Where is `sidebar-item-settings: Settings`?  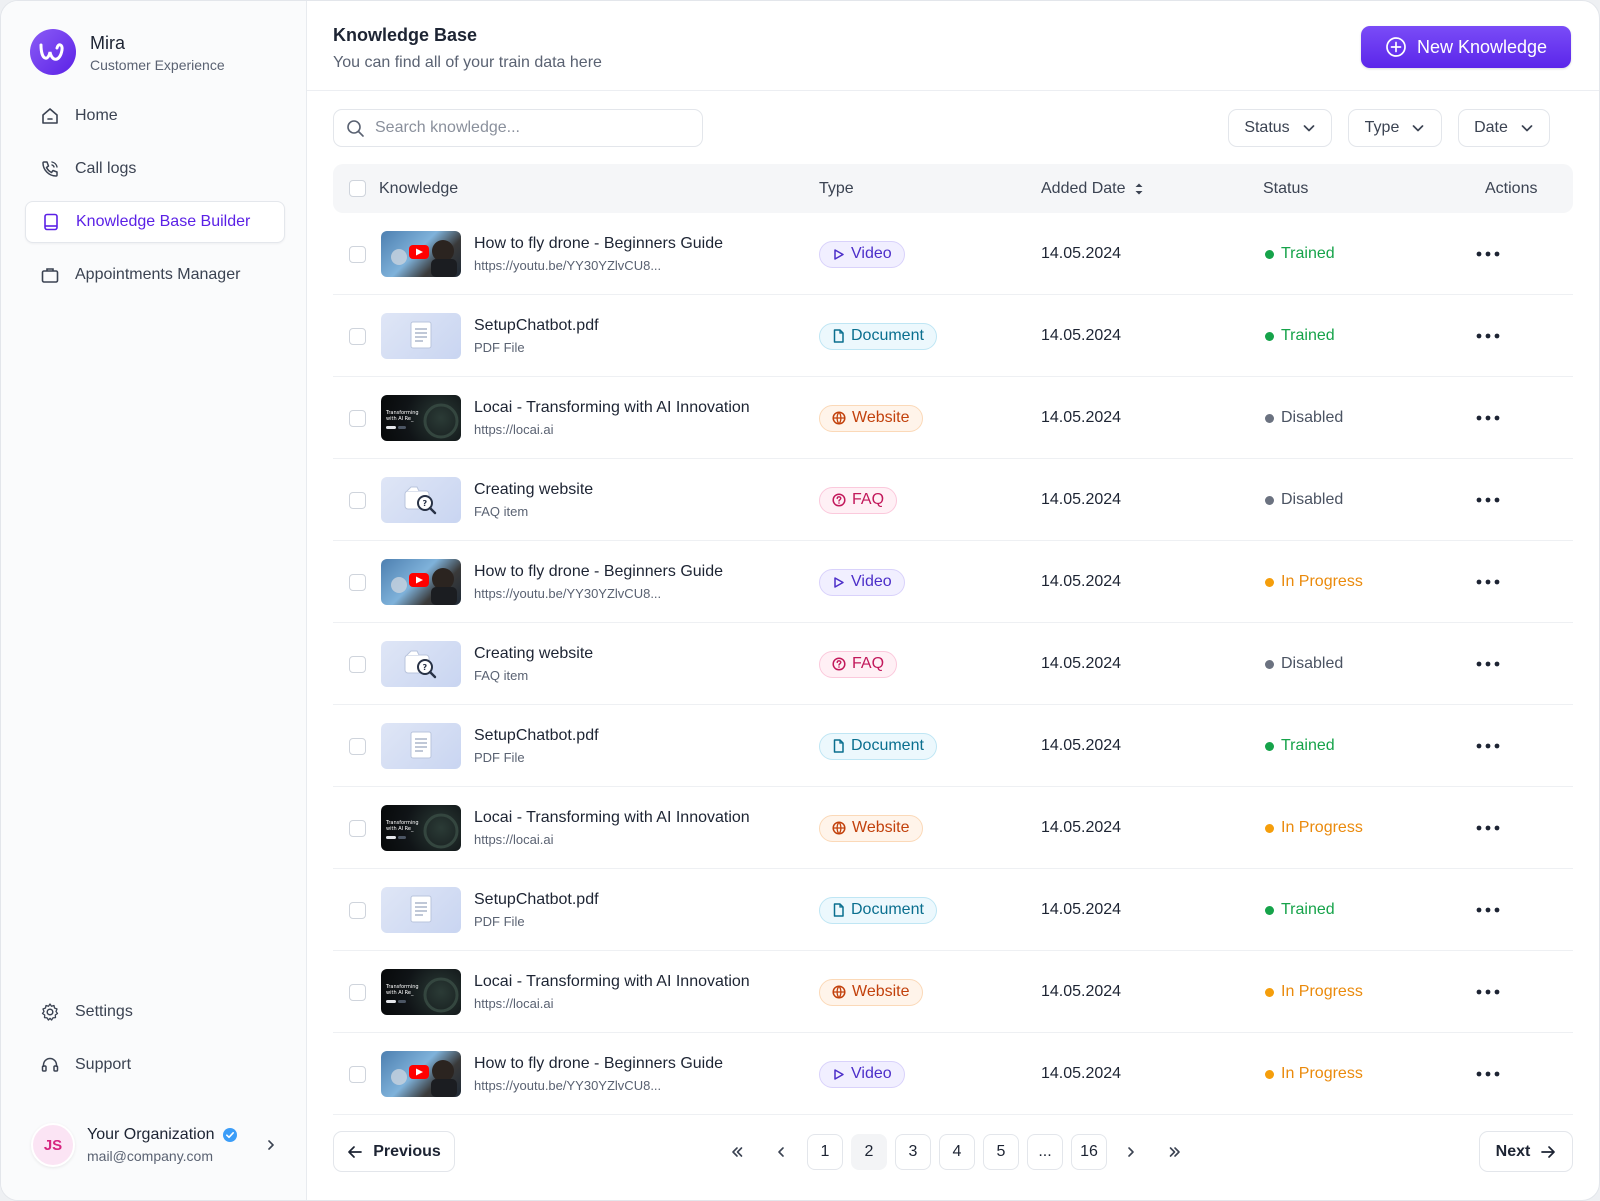
sidebar-item-settings: Settings is located at coordinates (155, 1012).